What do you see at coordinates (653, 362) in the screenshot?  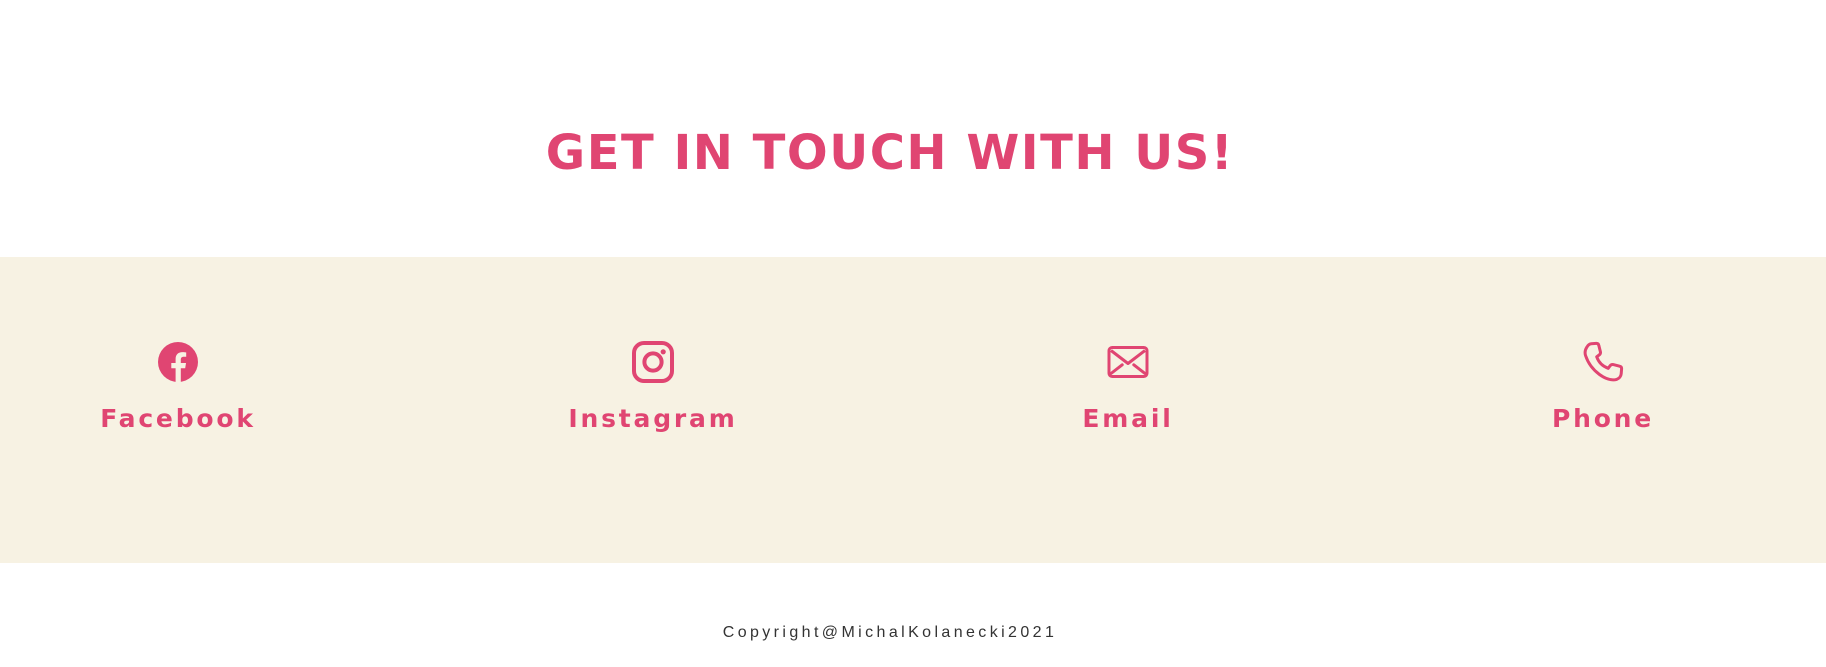 I see `instagram-icon` at bounding box center [653, 362].